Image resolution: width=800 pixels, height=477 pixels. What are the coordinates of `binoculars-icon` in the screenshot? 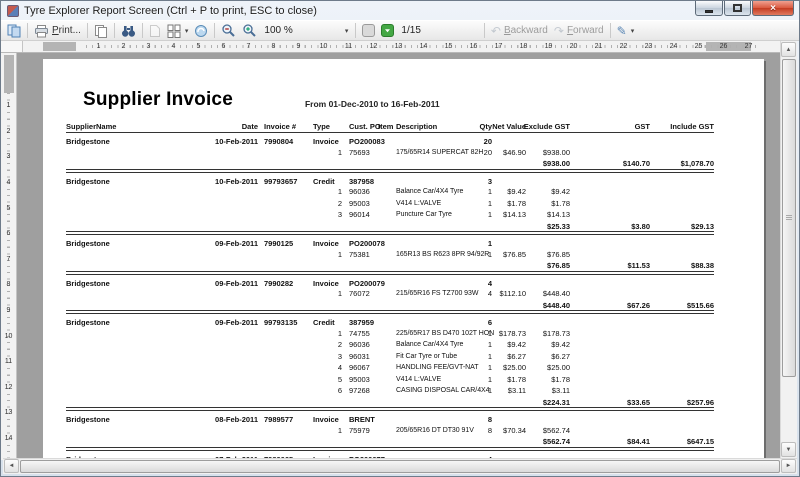 It's located at (128, 31).